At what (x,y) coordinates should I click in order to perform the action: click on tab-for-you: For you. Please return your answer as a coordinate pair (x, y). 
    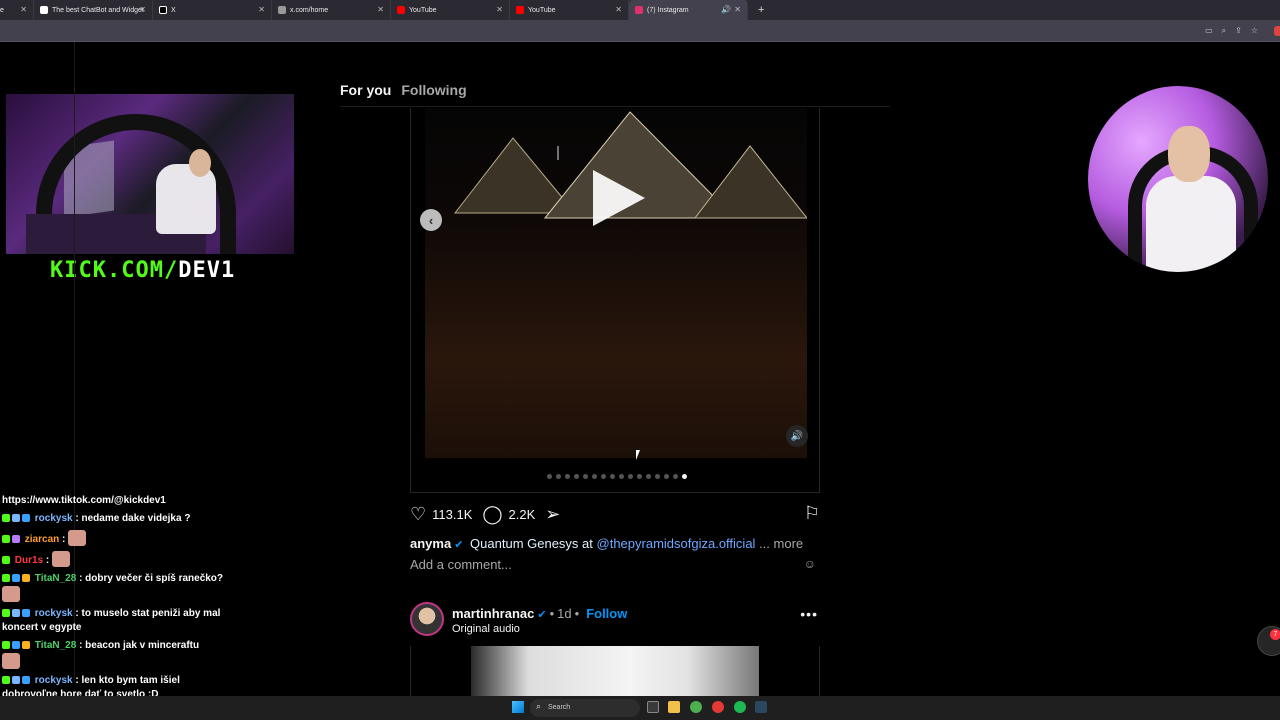
    Looking at the image, I should click on (365, 90).